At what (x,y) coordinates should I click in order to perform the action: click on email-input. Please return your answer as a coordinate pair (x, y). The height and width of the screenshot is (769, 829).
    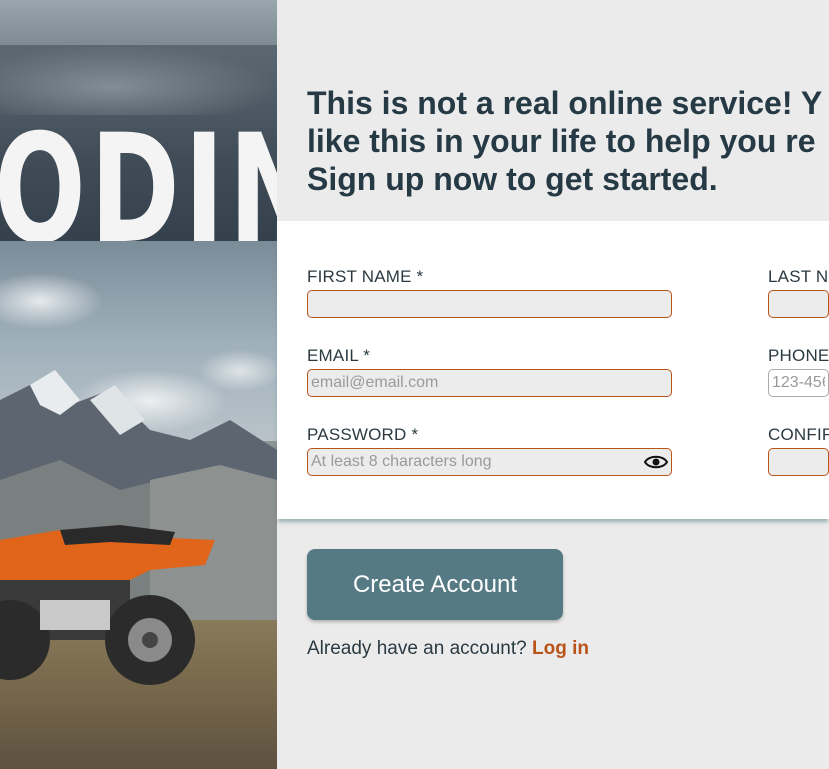
    Looking at the image, I should click on (489, 383).